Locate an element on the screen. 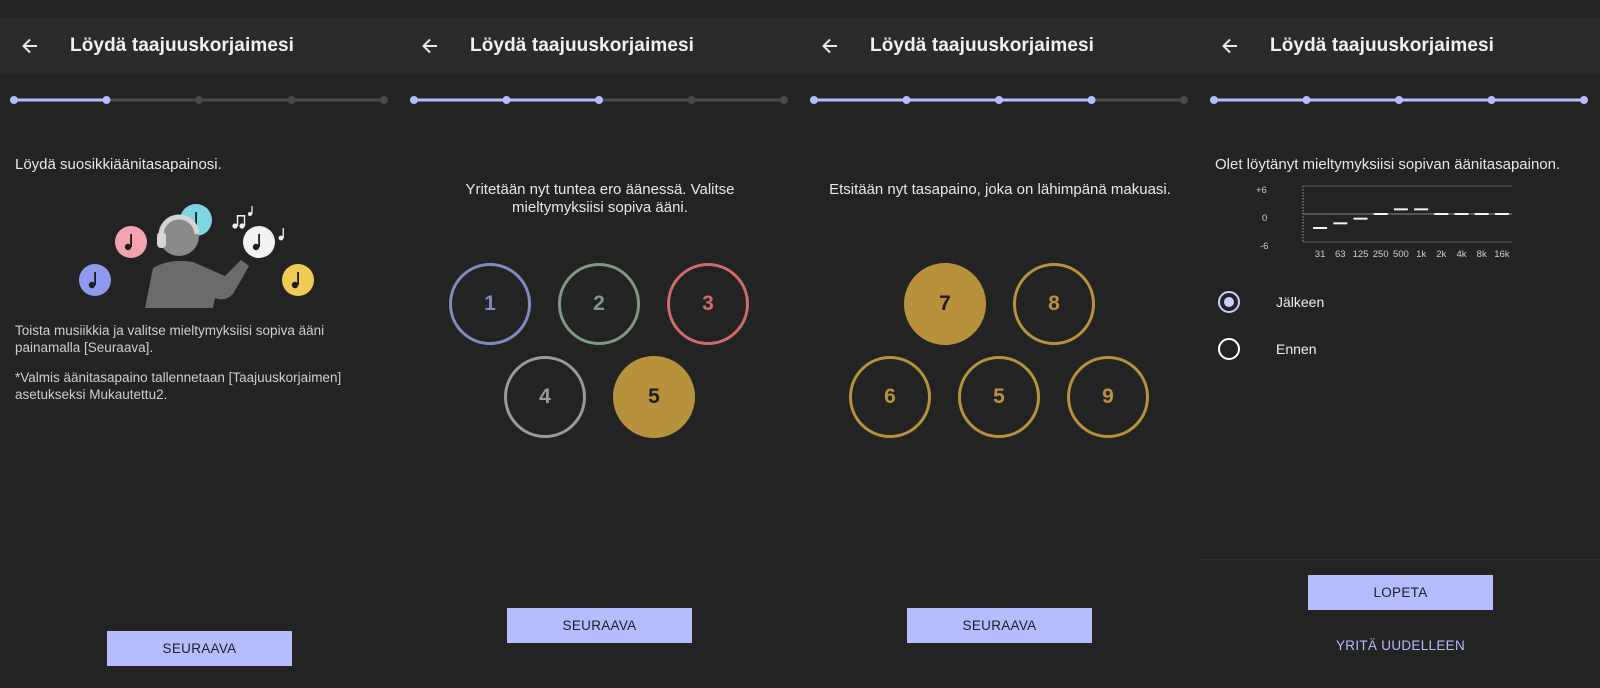 The width and height of the screenshot is (1600, 688). eq-plot is located at coordinates (1407, 214).